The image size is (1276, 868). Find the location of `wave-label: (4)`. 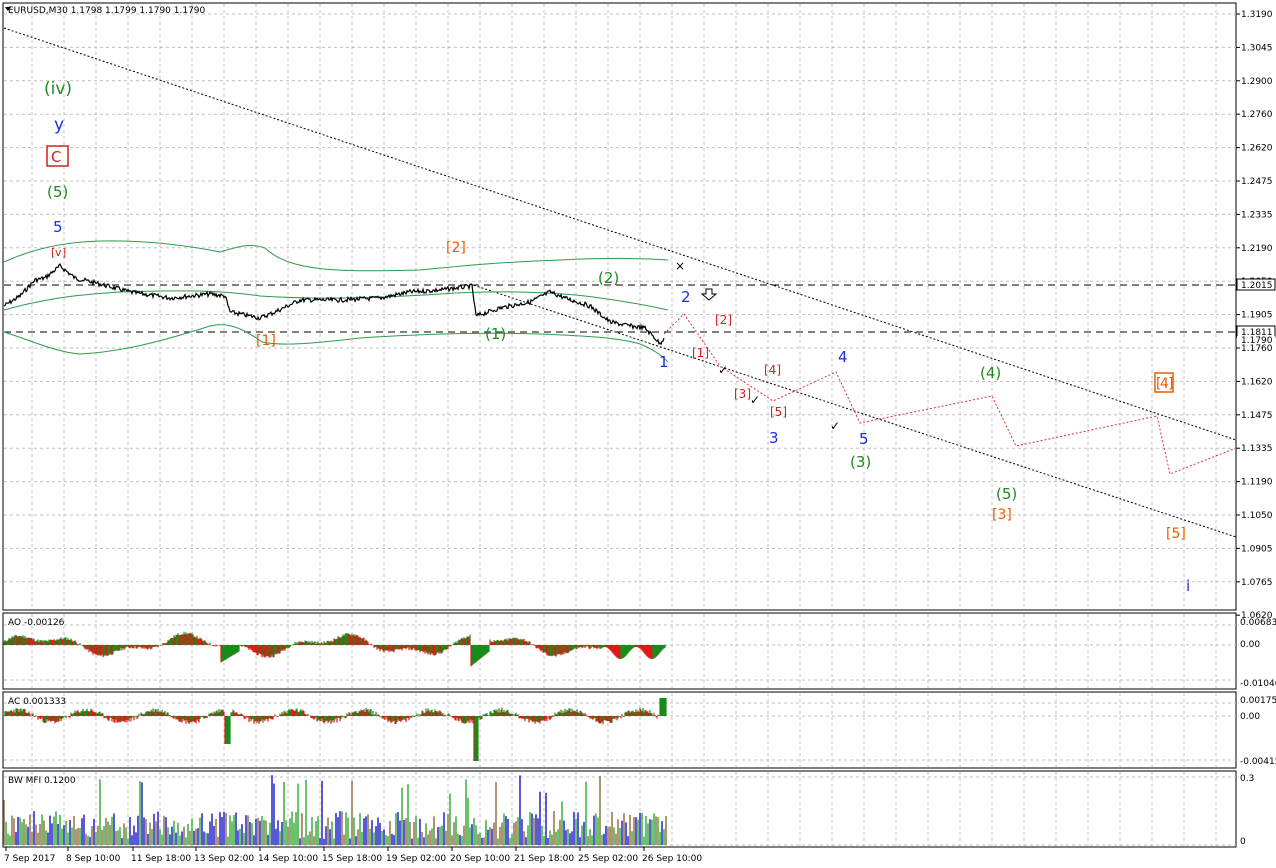

wave-label: (4) is located at coordinates (990, 373).